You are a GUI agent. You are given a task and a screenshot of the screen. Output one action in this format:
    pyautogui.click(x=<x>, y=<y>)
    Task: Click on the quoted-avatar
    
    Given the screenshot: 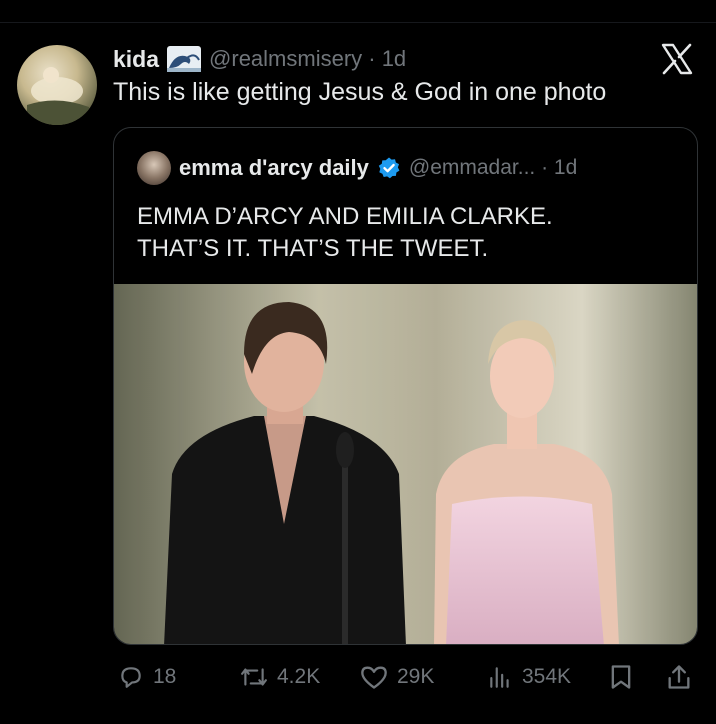 What is the action you would take?
    pyautogui.click(x=154, y=168)
    